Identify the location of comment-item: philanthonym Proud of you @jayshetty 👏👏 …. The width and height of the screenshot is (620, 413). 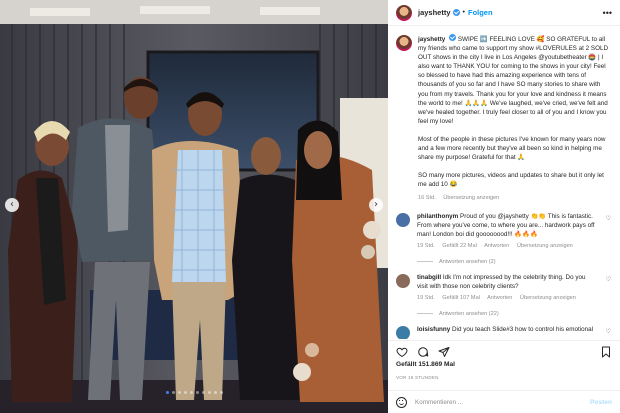
(504, 231).